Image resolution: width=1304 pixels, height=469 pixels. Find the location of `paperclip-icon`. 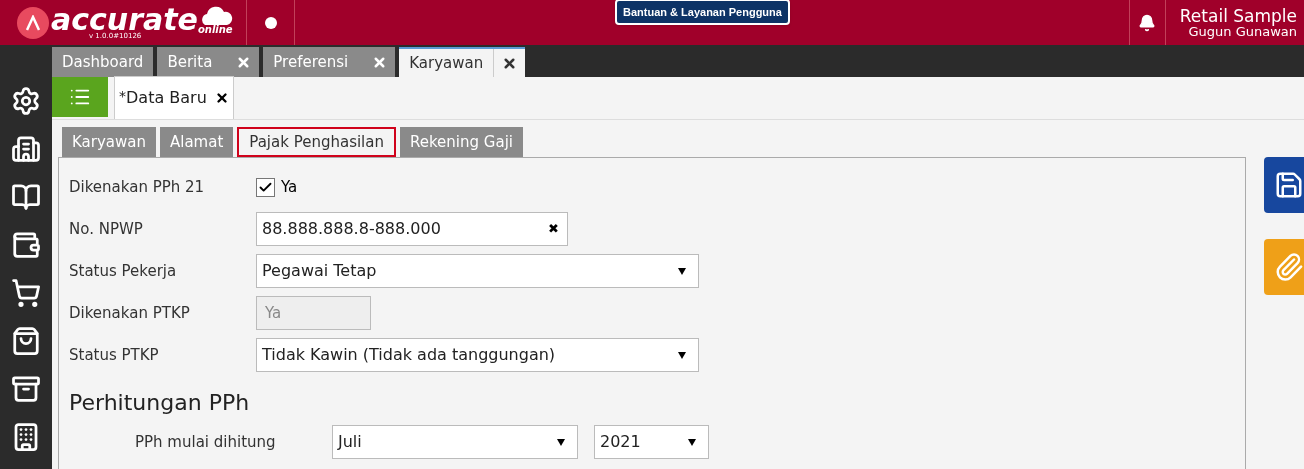

paperclip-icon is located at coordinates (1289, 267).